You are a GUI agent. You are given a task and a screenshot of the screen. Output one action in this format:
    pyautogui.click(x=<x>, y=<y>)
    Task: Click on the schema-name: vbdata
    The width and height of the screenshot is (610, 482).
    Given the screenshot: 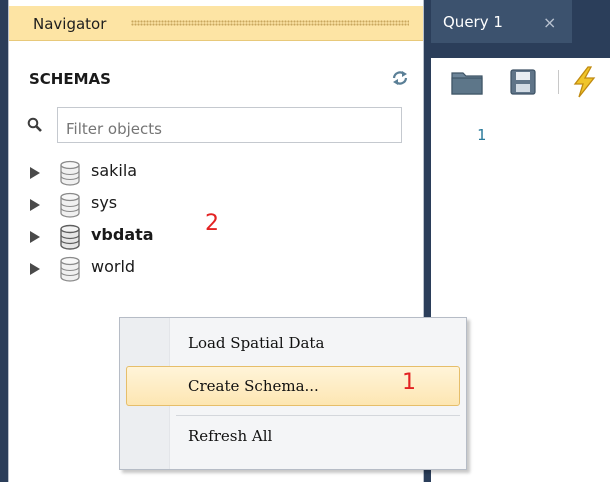 What is the action you would take?
    pyautogui.click(x=122, y=234)
    